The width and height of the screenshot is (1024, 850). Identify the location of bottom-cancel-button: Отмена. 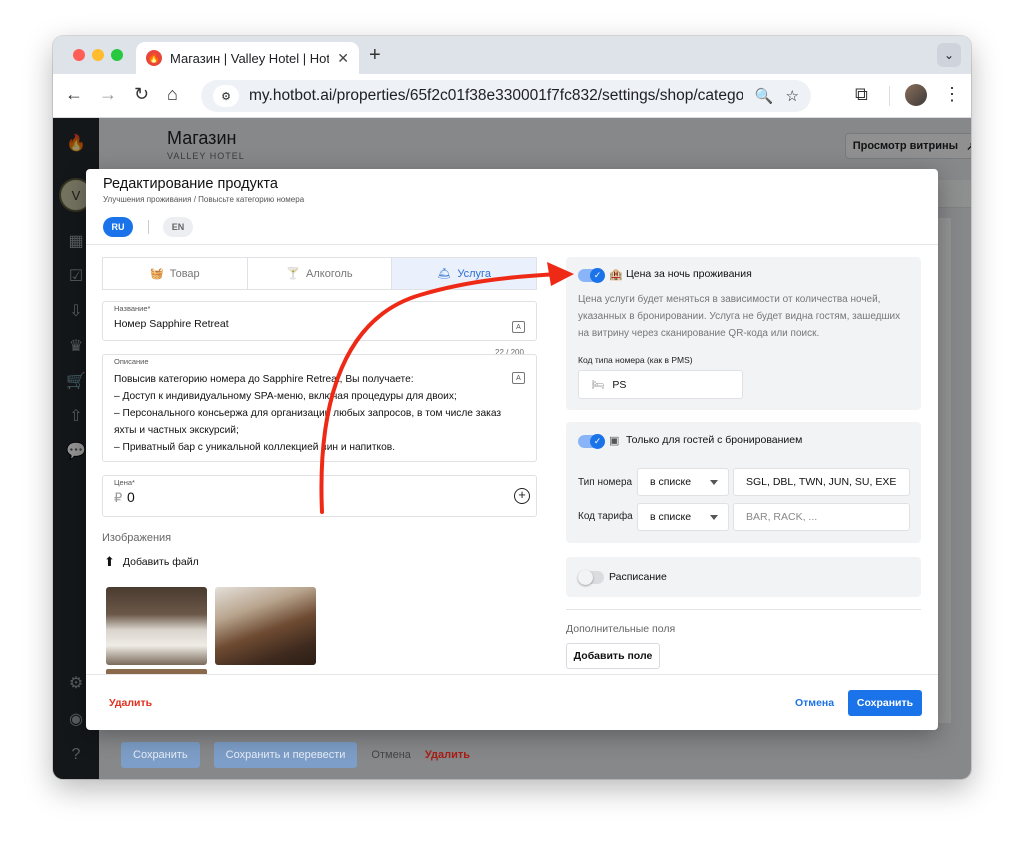
(390, 755).